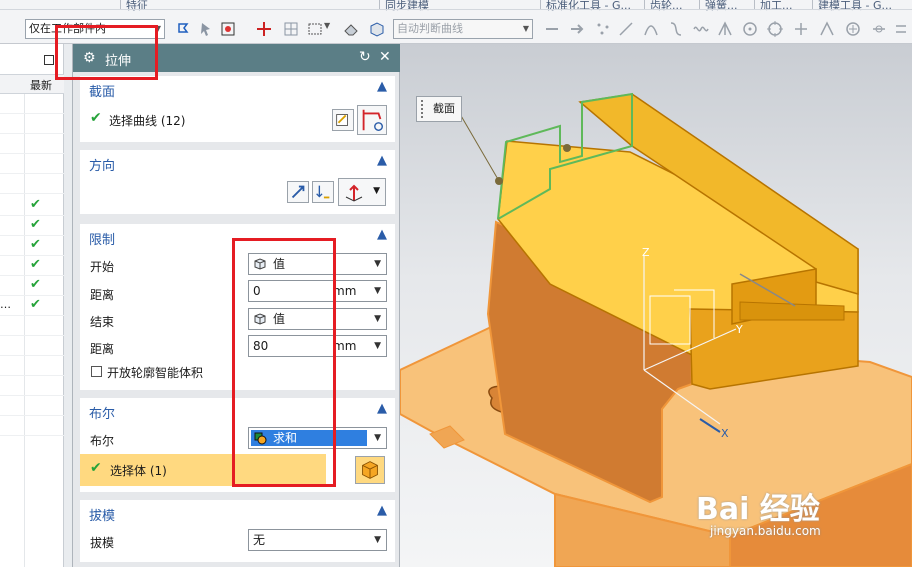 The image size is (912, 567). I want to click on s-curve-icon, so click(676, 29).